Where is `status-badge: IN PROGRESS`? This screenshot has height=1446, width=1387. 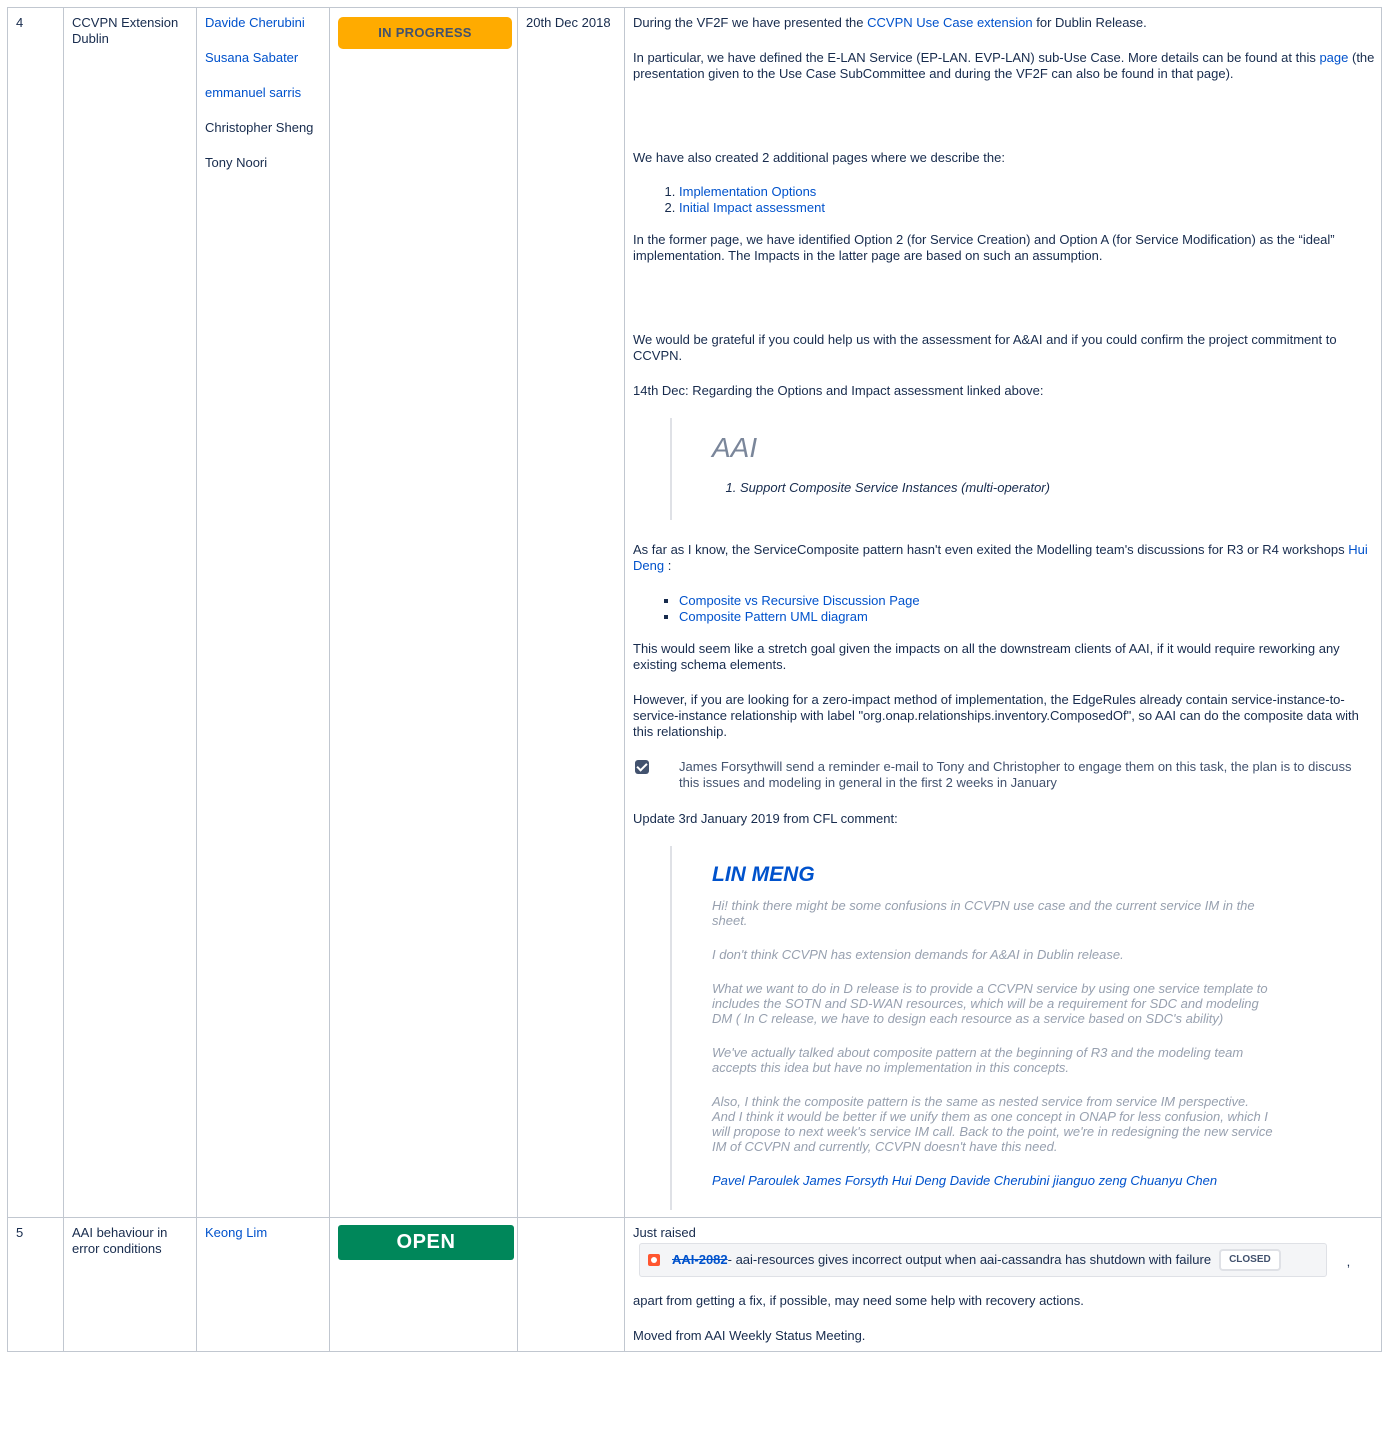
status-badge: IN PROGRESS is located at coordinates (425, 33).